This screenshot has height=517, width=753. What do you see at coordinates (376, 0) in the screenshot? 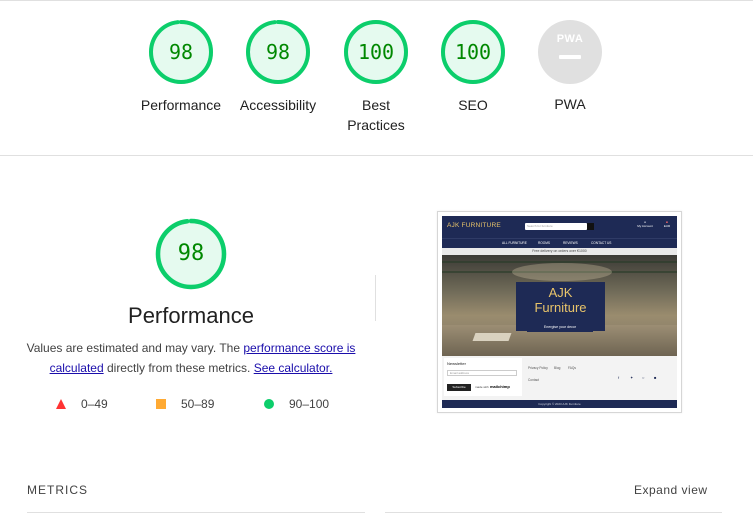
I see `top-divider` at bounding box center [376, 0].